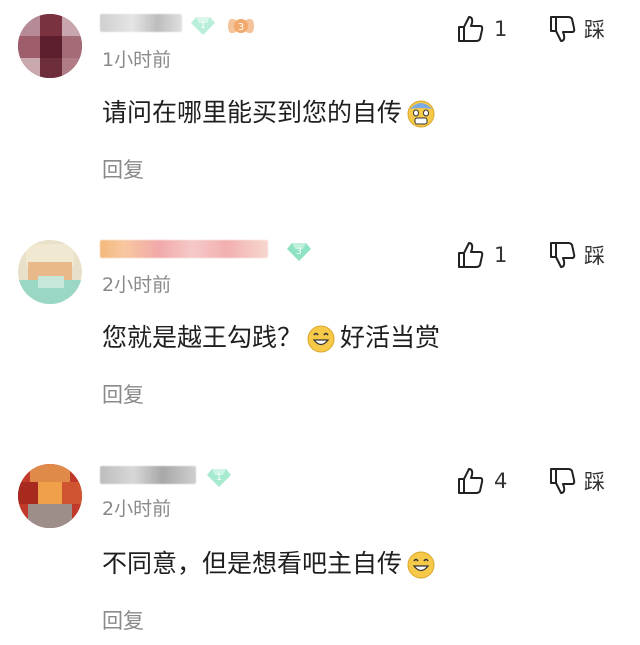 This screenshot has width=640, height=645. What do you see at coordinates (501, 481) in the screenshot?
I see `like-count: 4` at bounding box center [501, 481].